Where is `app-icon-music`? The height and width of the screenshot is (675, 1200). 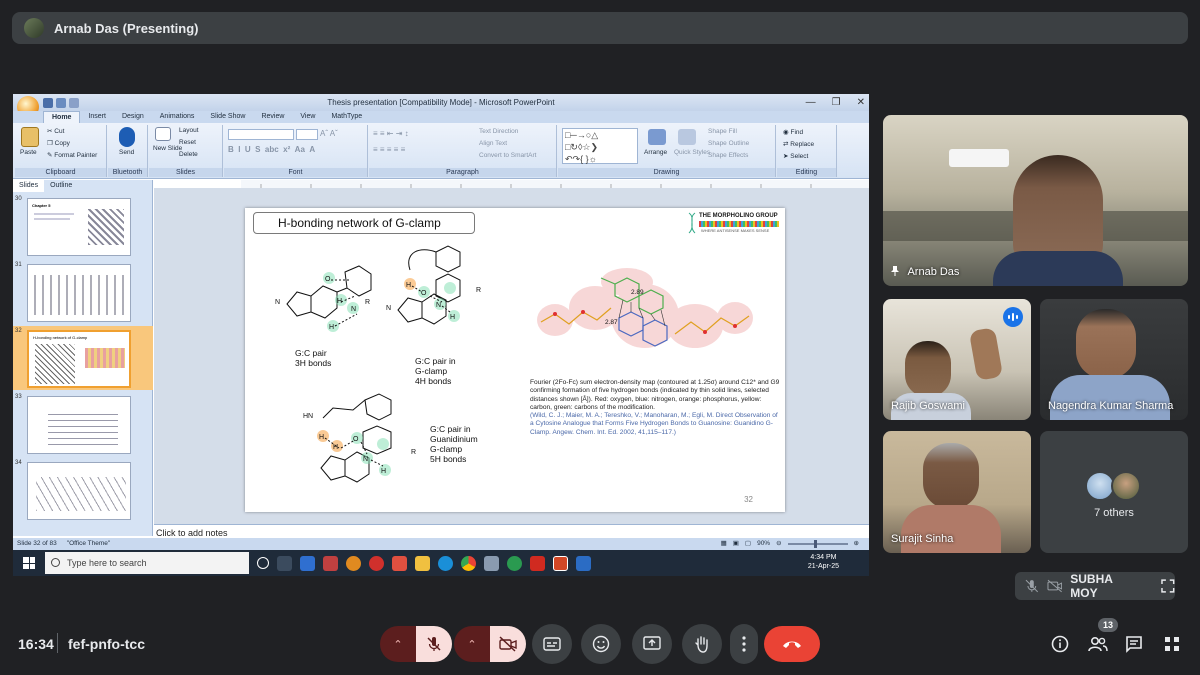
app-icon-music is located at coordinates (399, 563).